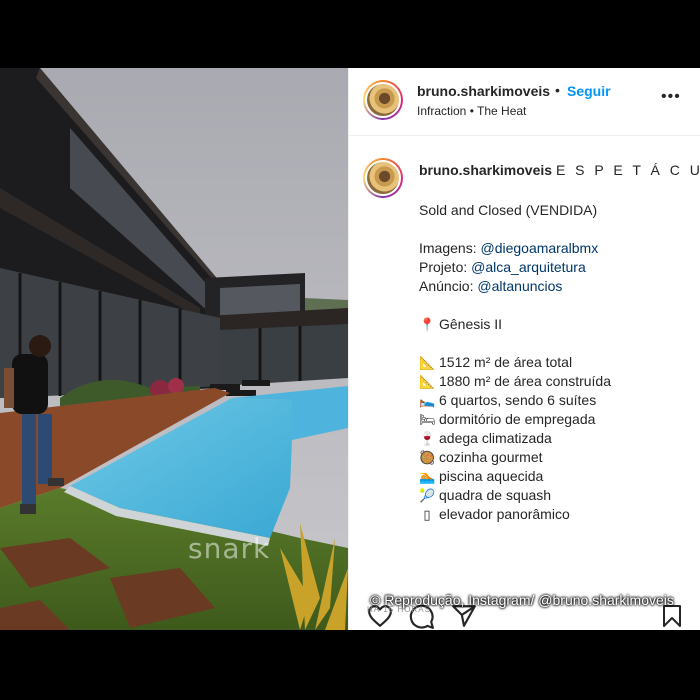  I want to click on follow-button: Seguir, so click(589, 91).